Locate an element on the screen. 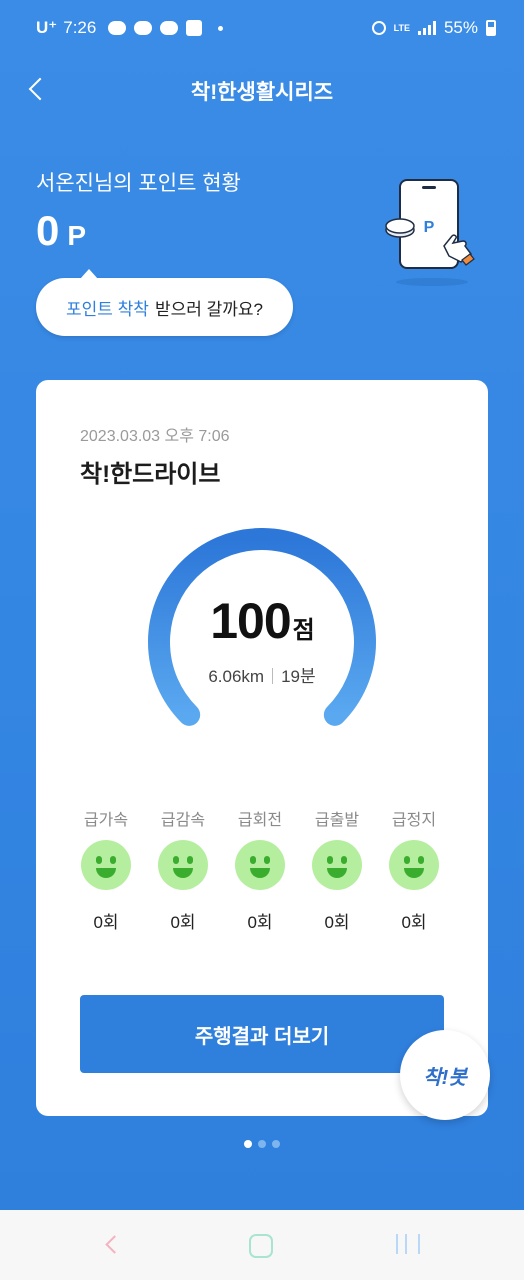 This screenshot has width=524, height=1280. trip-meta: 6.06km 19분 is located at coordinates (262, 674).